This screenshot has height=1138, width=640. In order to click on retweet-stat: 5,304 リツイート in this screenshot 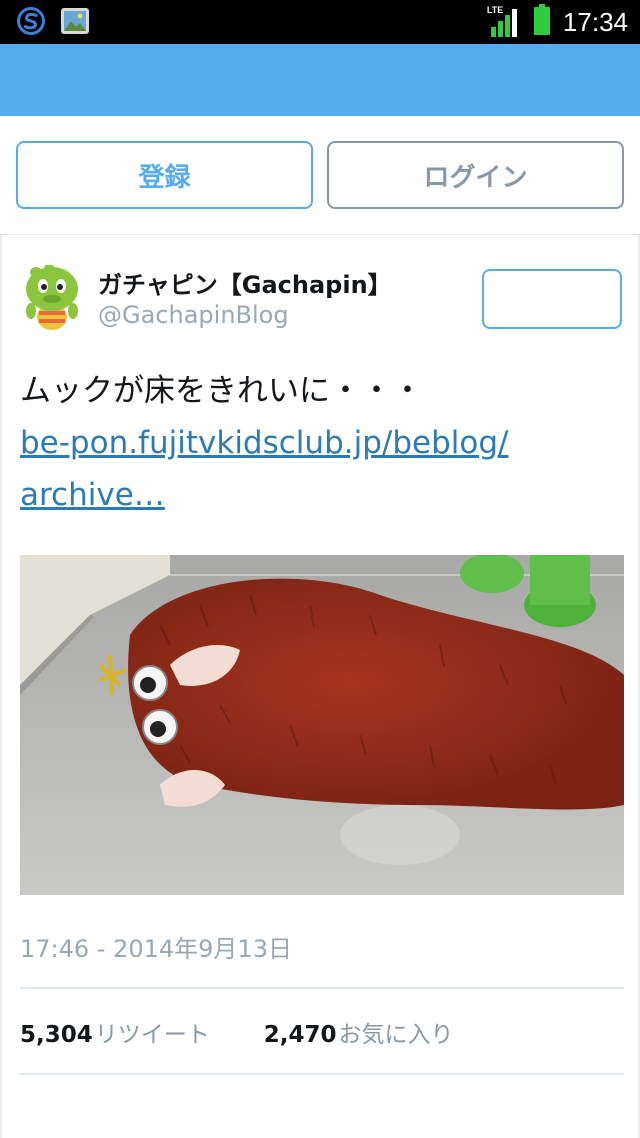, I will do `click(115, 1032)`.